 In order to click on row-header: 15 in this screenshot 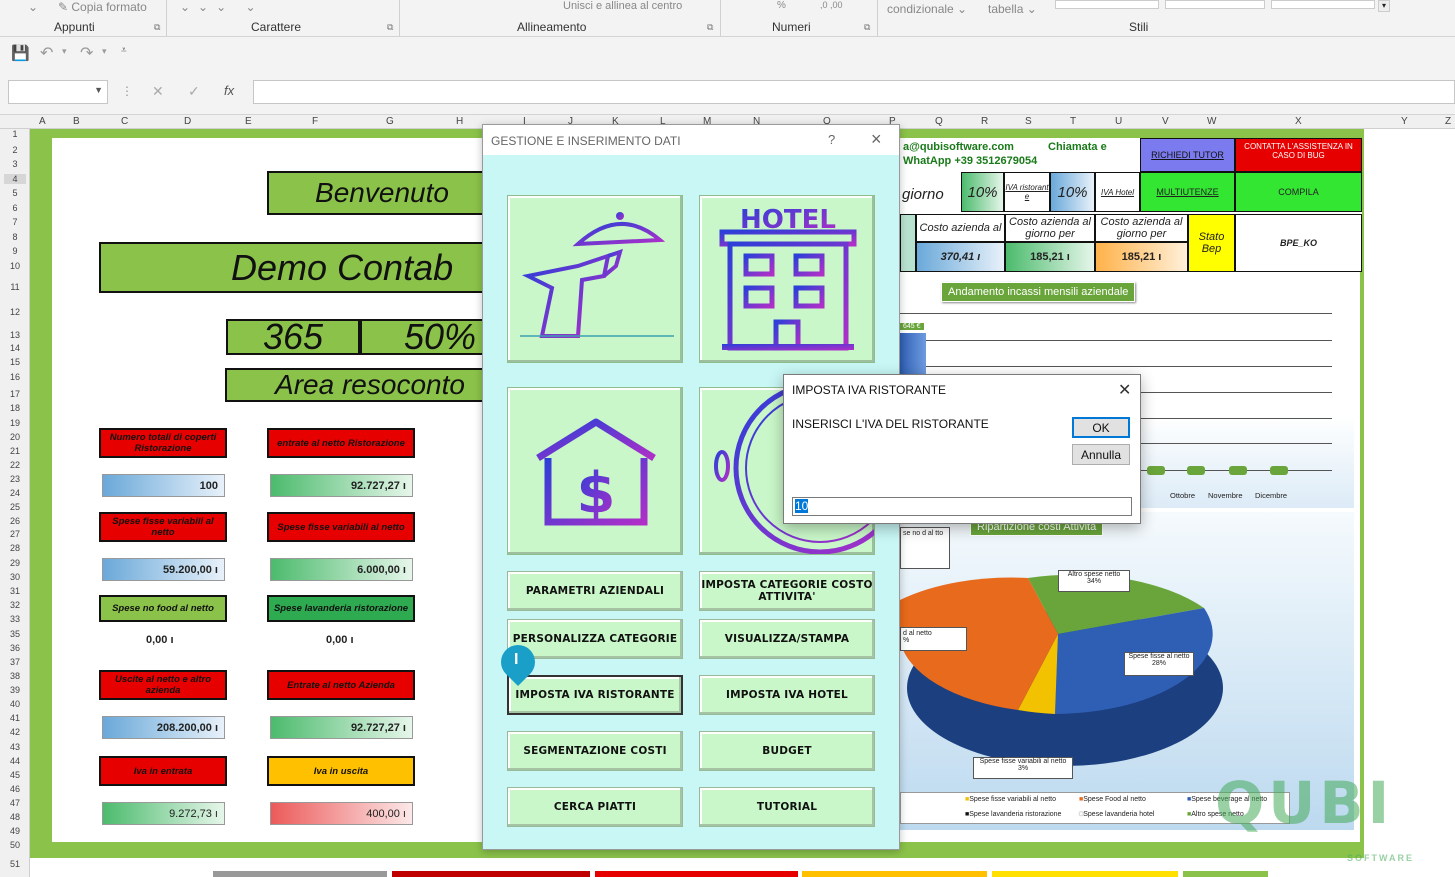, I will do `click(15, 362)`.